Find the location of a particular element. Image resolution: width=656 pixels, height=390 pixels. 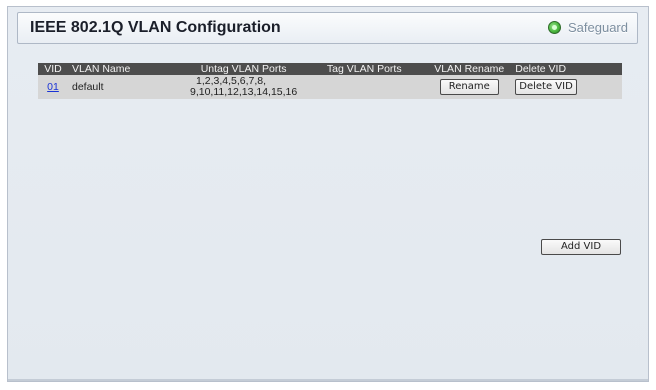

page-title: IEEE 802.1Q VLAN Configuration is located at coordinates (155, 27).